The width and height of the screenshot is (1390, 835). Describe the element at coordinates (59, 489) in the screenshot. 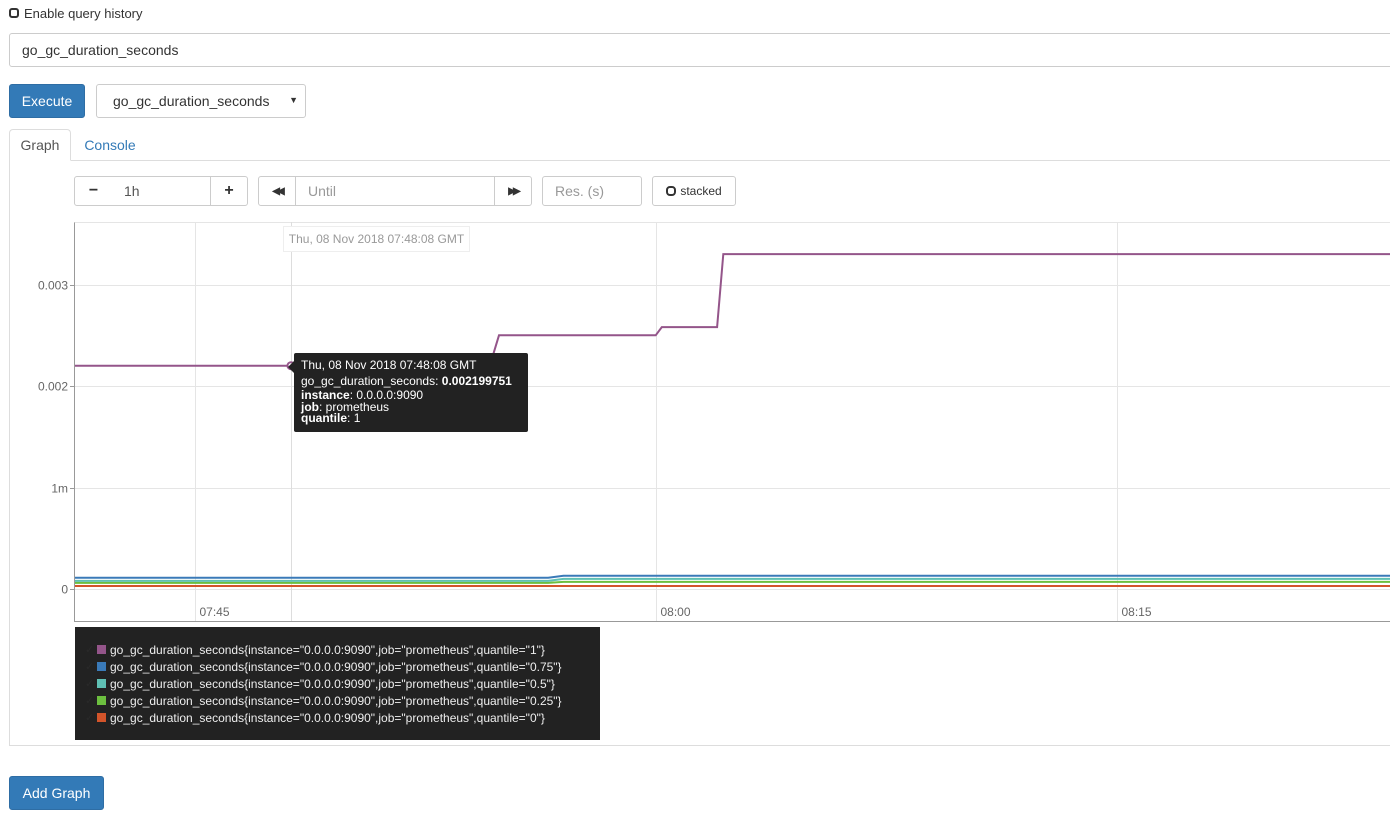

I see `y-tick-label: 1m` at that location.